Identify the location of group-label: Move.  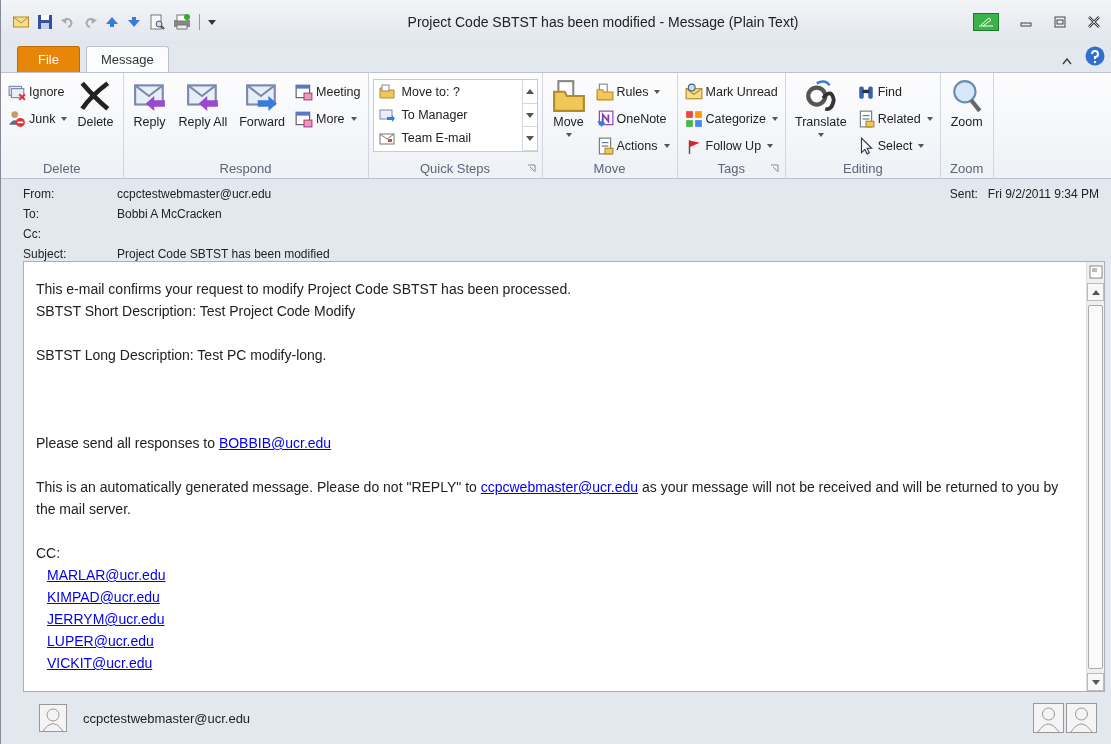
(609, 168).